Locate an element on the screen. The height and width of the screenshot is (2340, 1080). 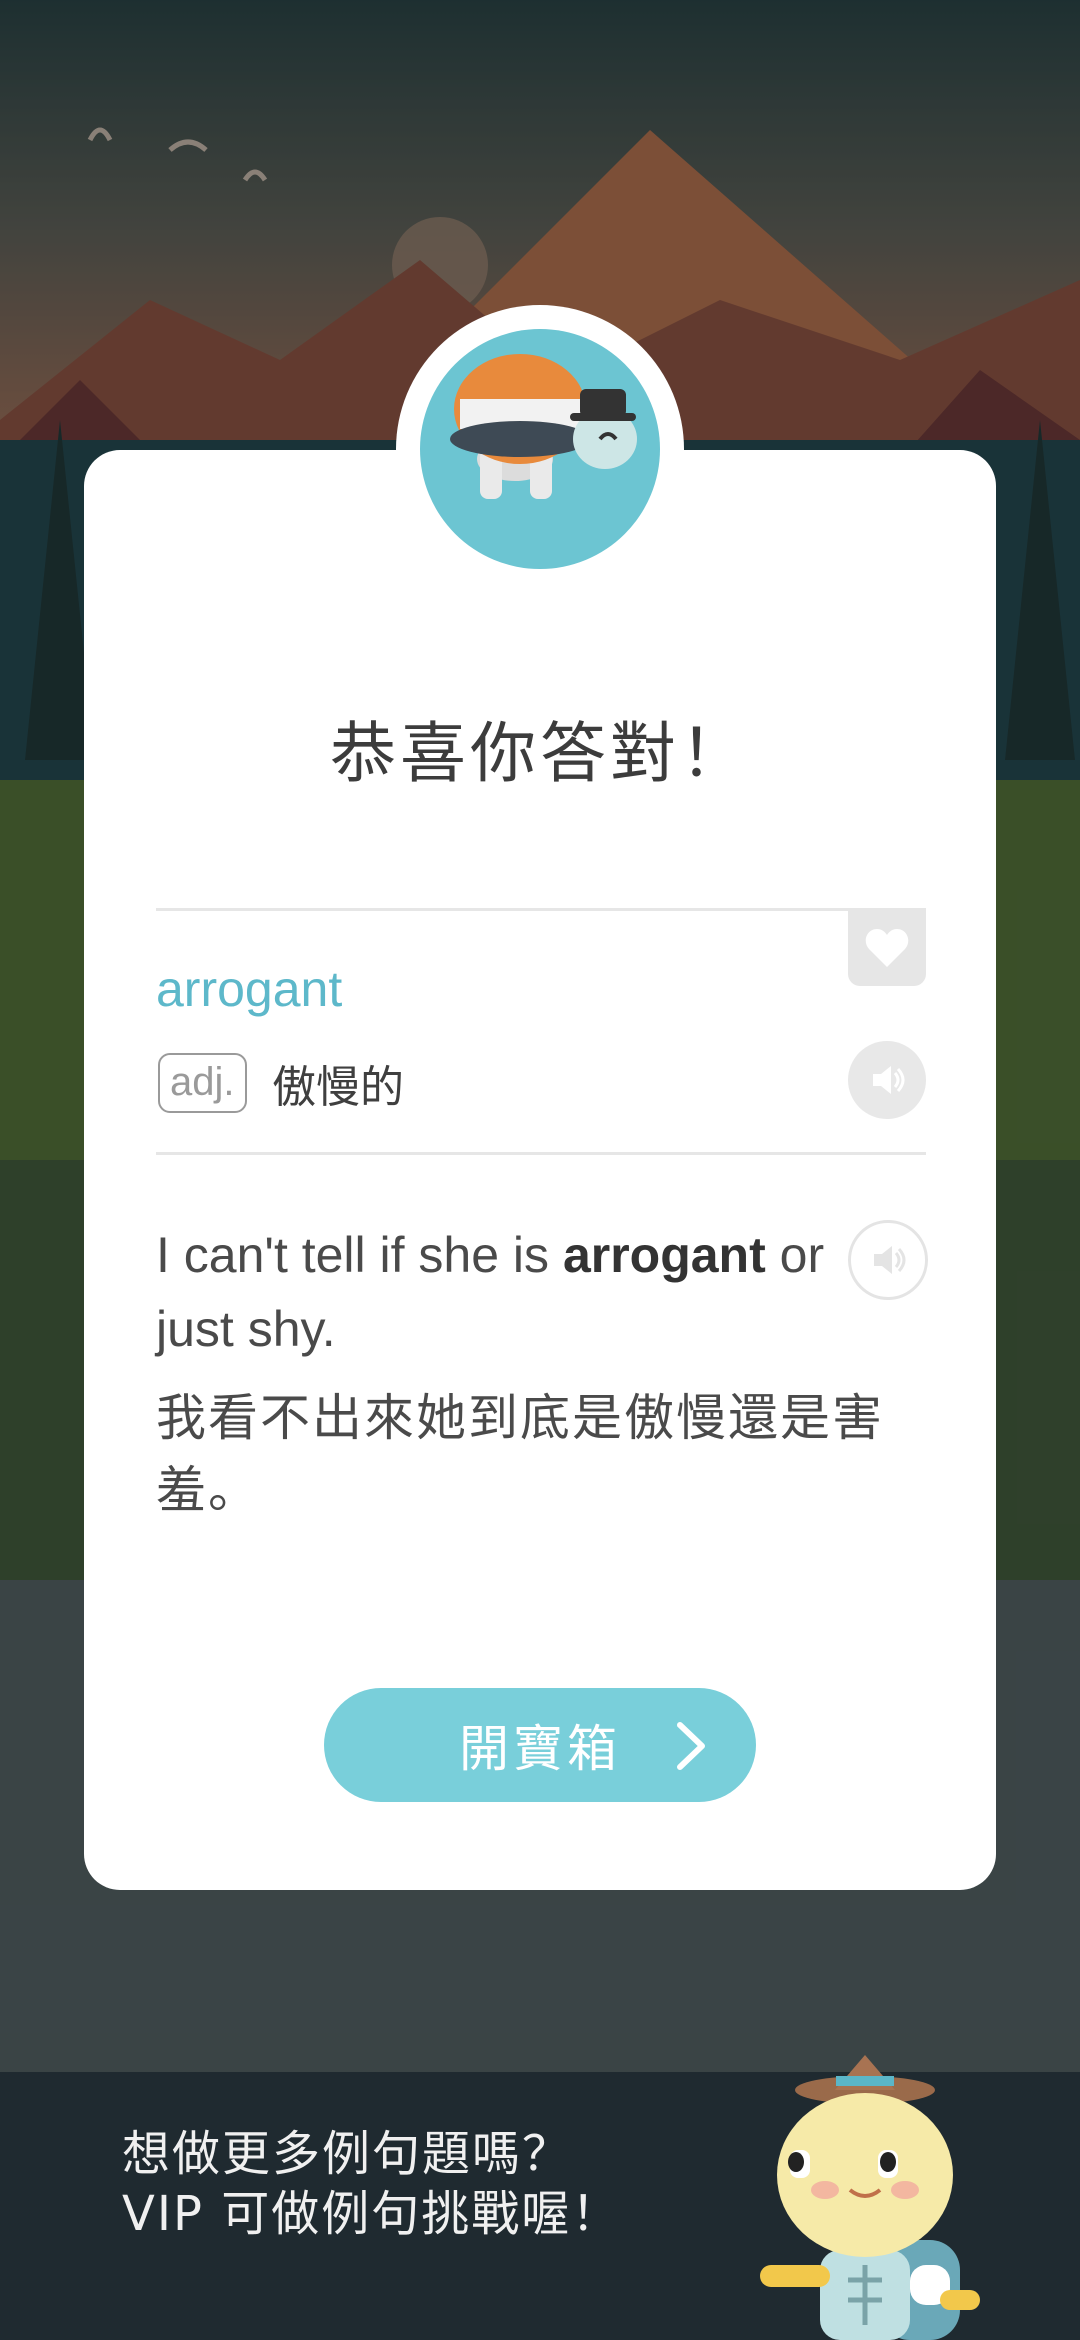
sentence-highlight-word: arrogant is located at coordinates (664, 1255).